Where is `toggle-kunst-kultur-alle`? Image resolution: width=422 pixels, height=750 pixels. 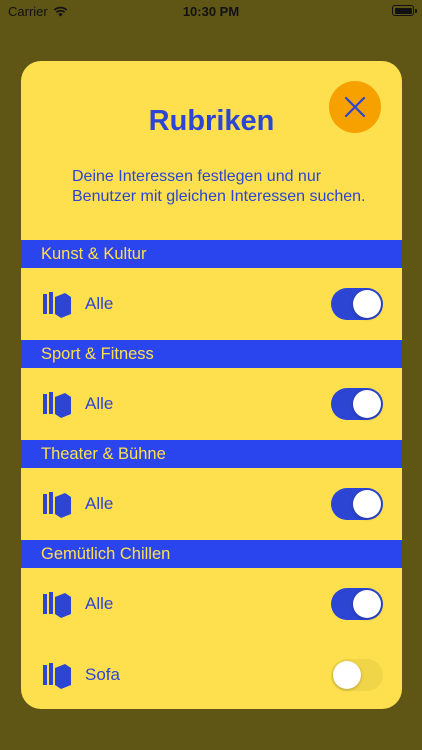
toggle-kunst-kultur-alle is located at coordinates (357, 304).